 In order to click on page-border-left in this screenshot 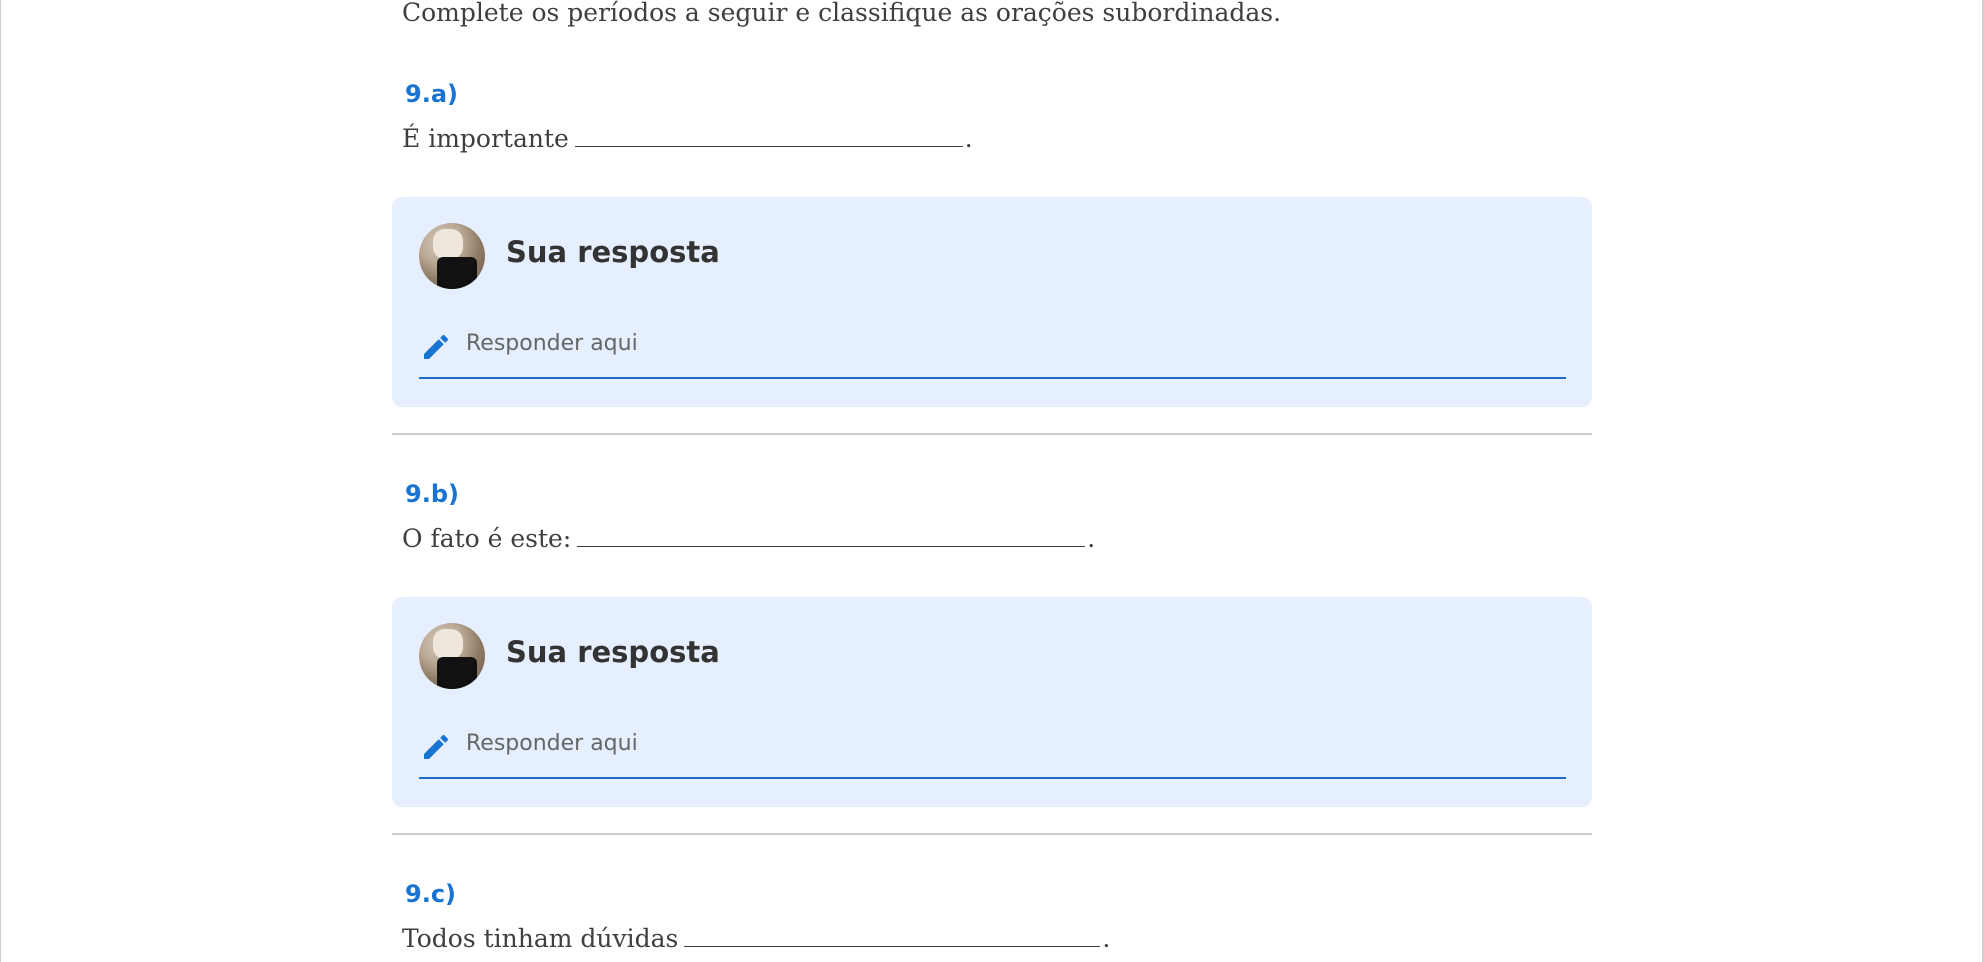, I will do `click(0, 481)`.